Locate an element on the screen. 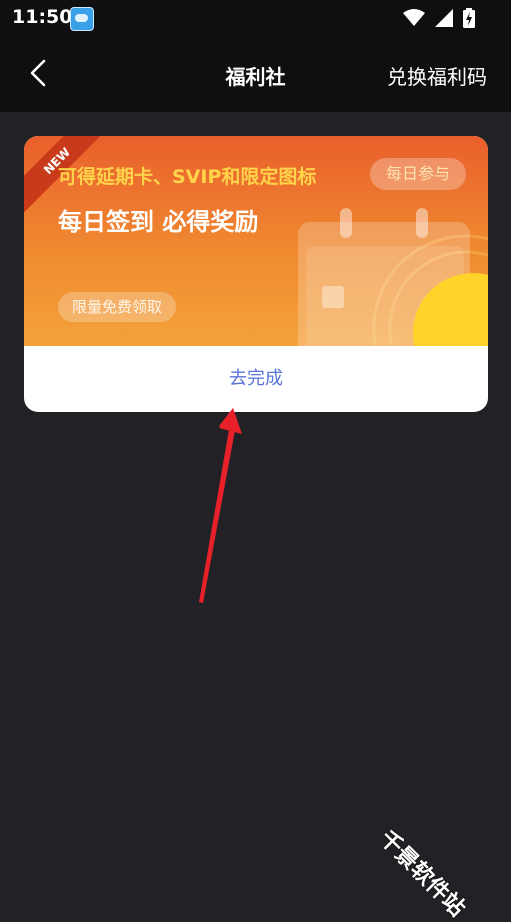  status-icons is located at coordinates (439, 18).